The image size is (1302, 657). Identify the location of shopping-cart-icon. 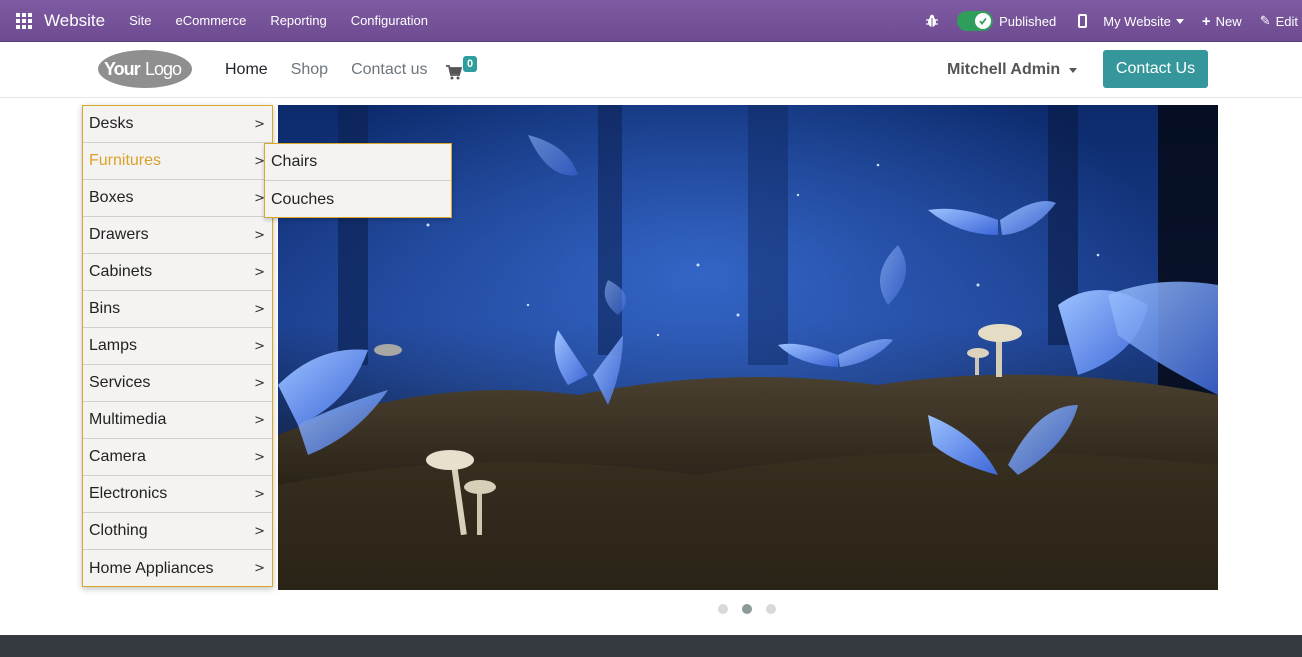
(454, 72).